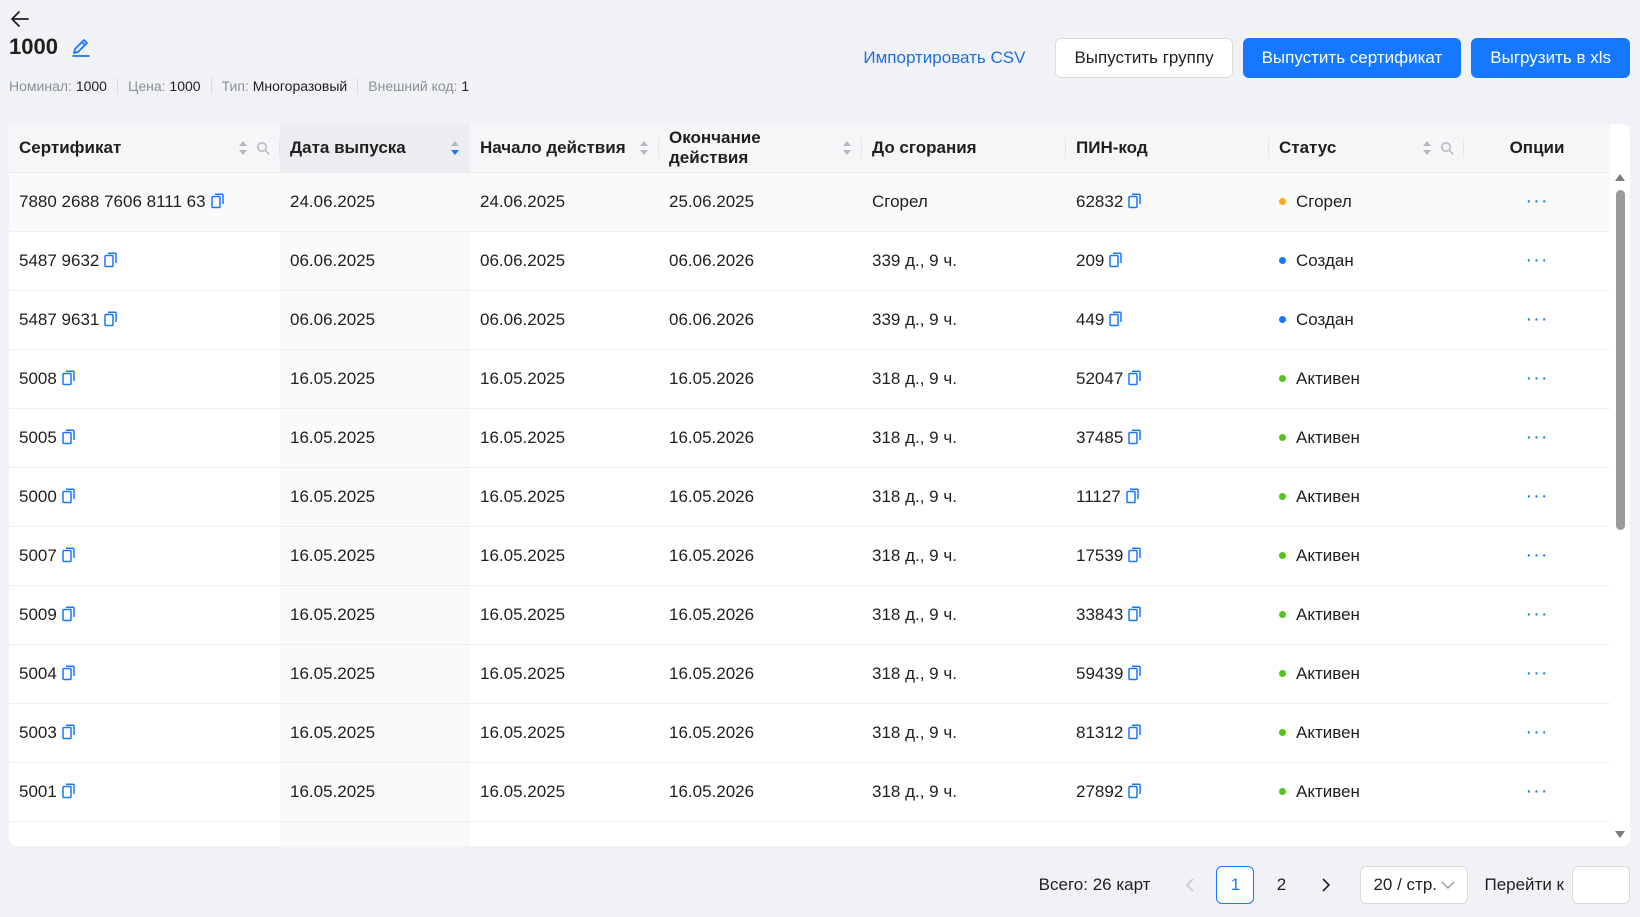 This screenshot has height=917, width=1640. Describe the element at coordinates (1601, 885) in the screenshot. I see `goto-page-input` at that location.